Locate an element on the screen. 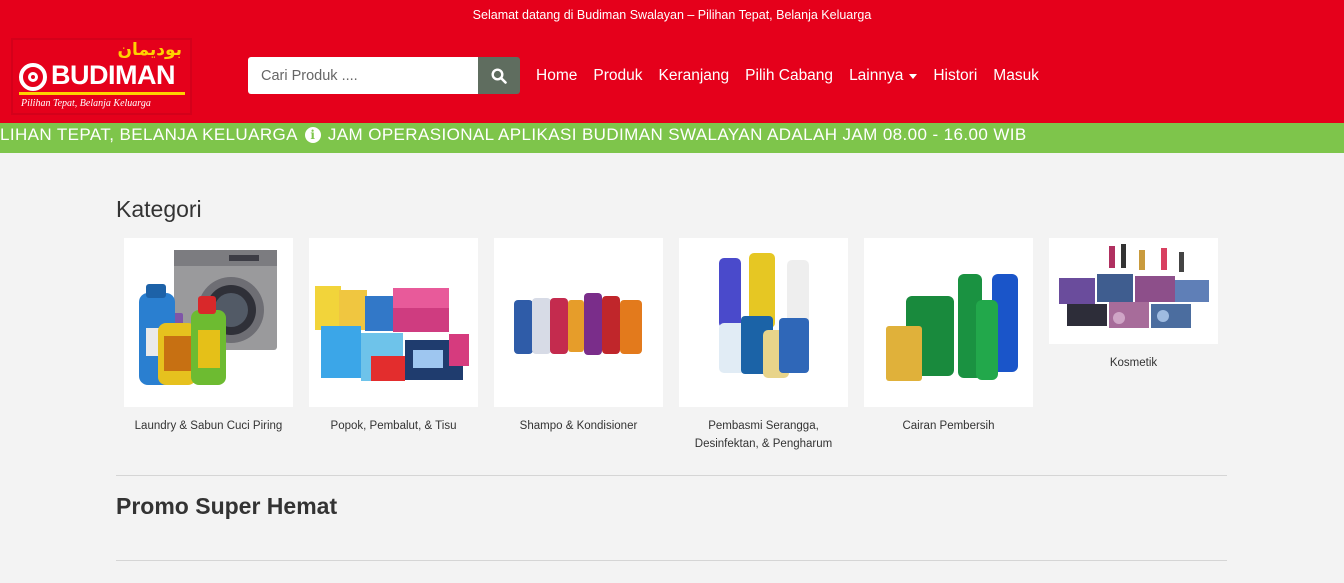 The height and width of the screenshot is (583, 1344). category-image-shampo is located at coordinates (578, 322).